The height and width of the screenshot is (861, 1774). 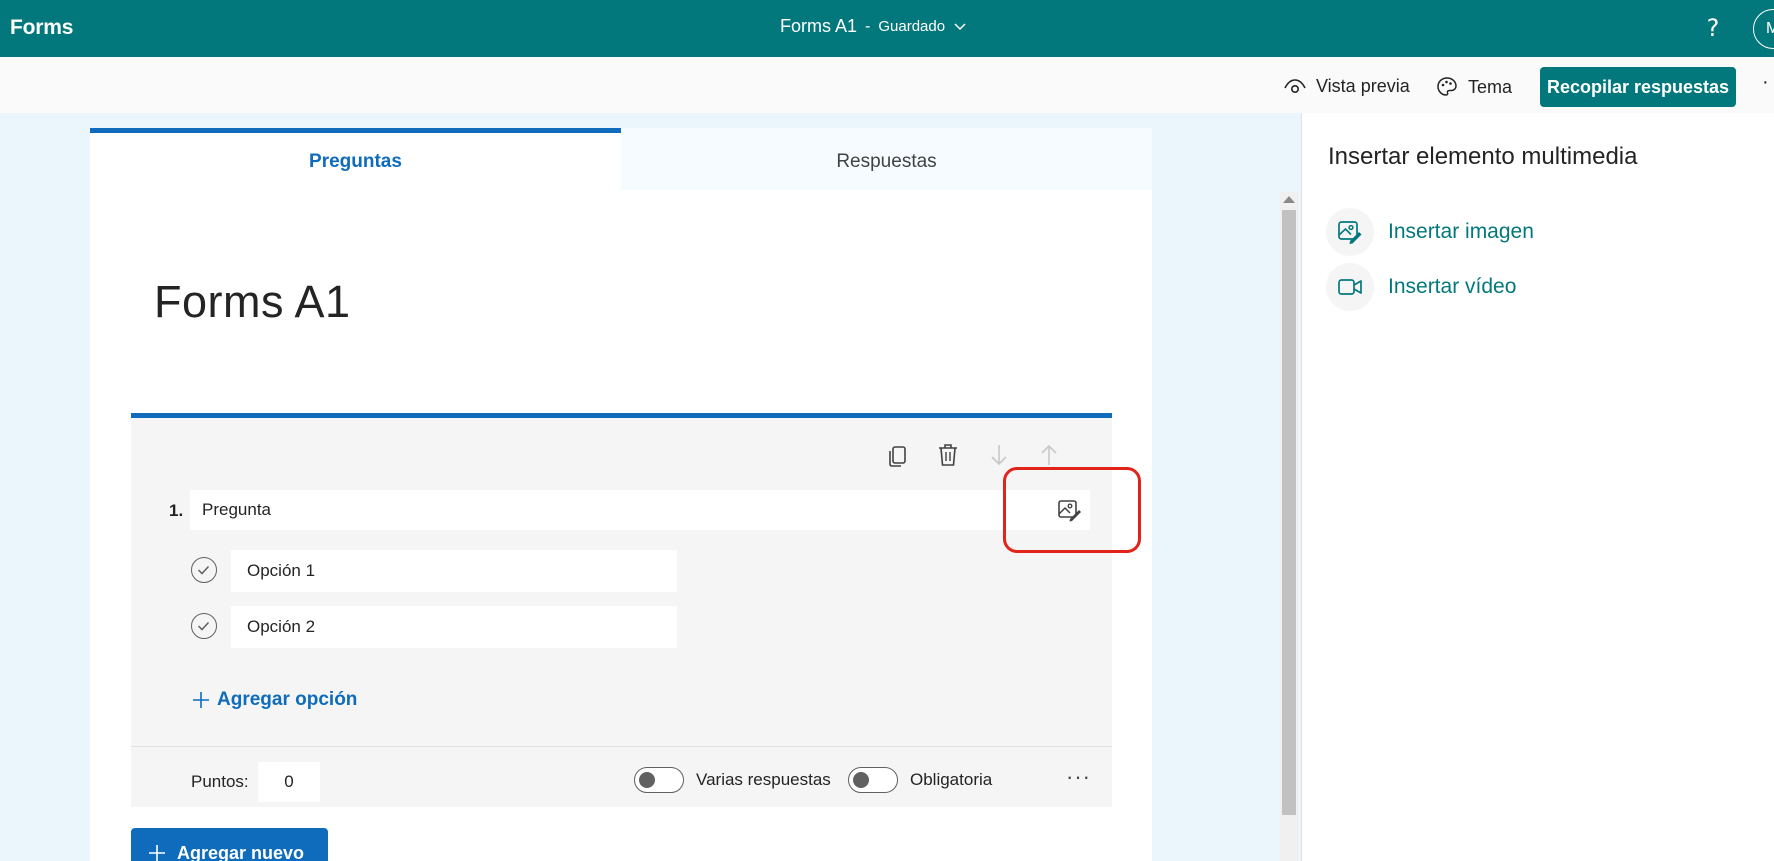 What do you see at coordinates (951, 779) in the screenshot?
I see `required-label: Obligatoria` at bounding box center [951, 779].